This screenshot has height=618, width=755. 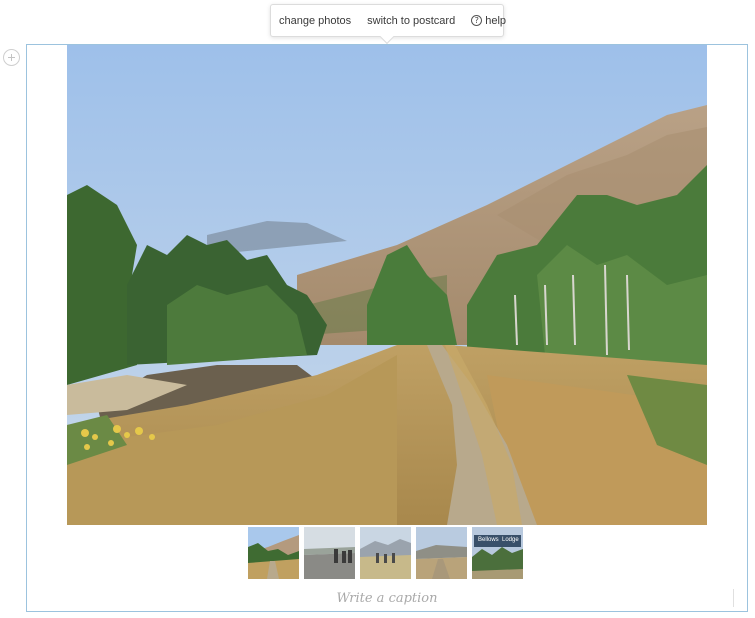 I want to click on thumbnail-5-image, so click(x=497, y=553).